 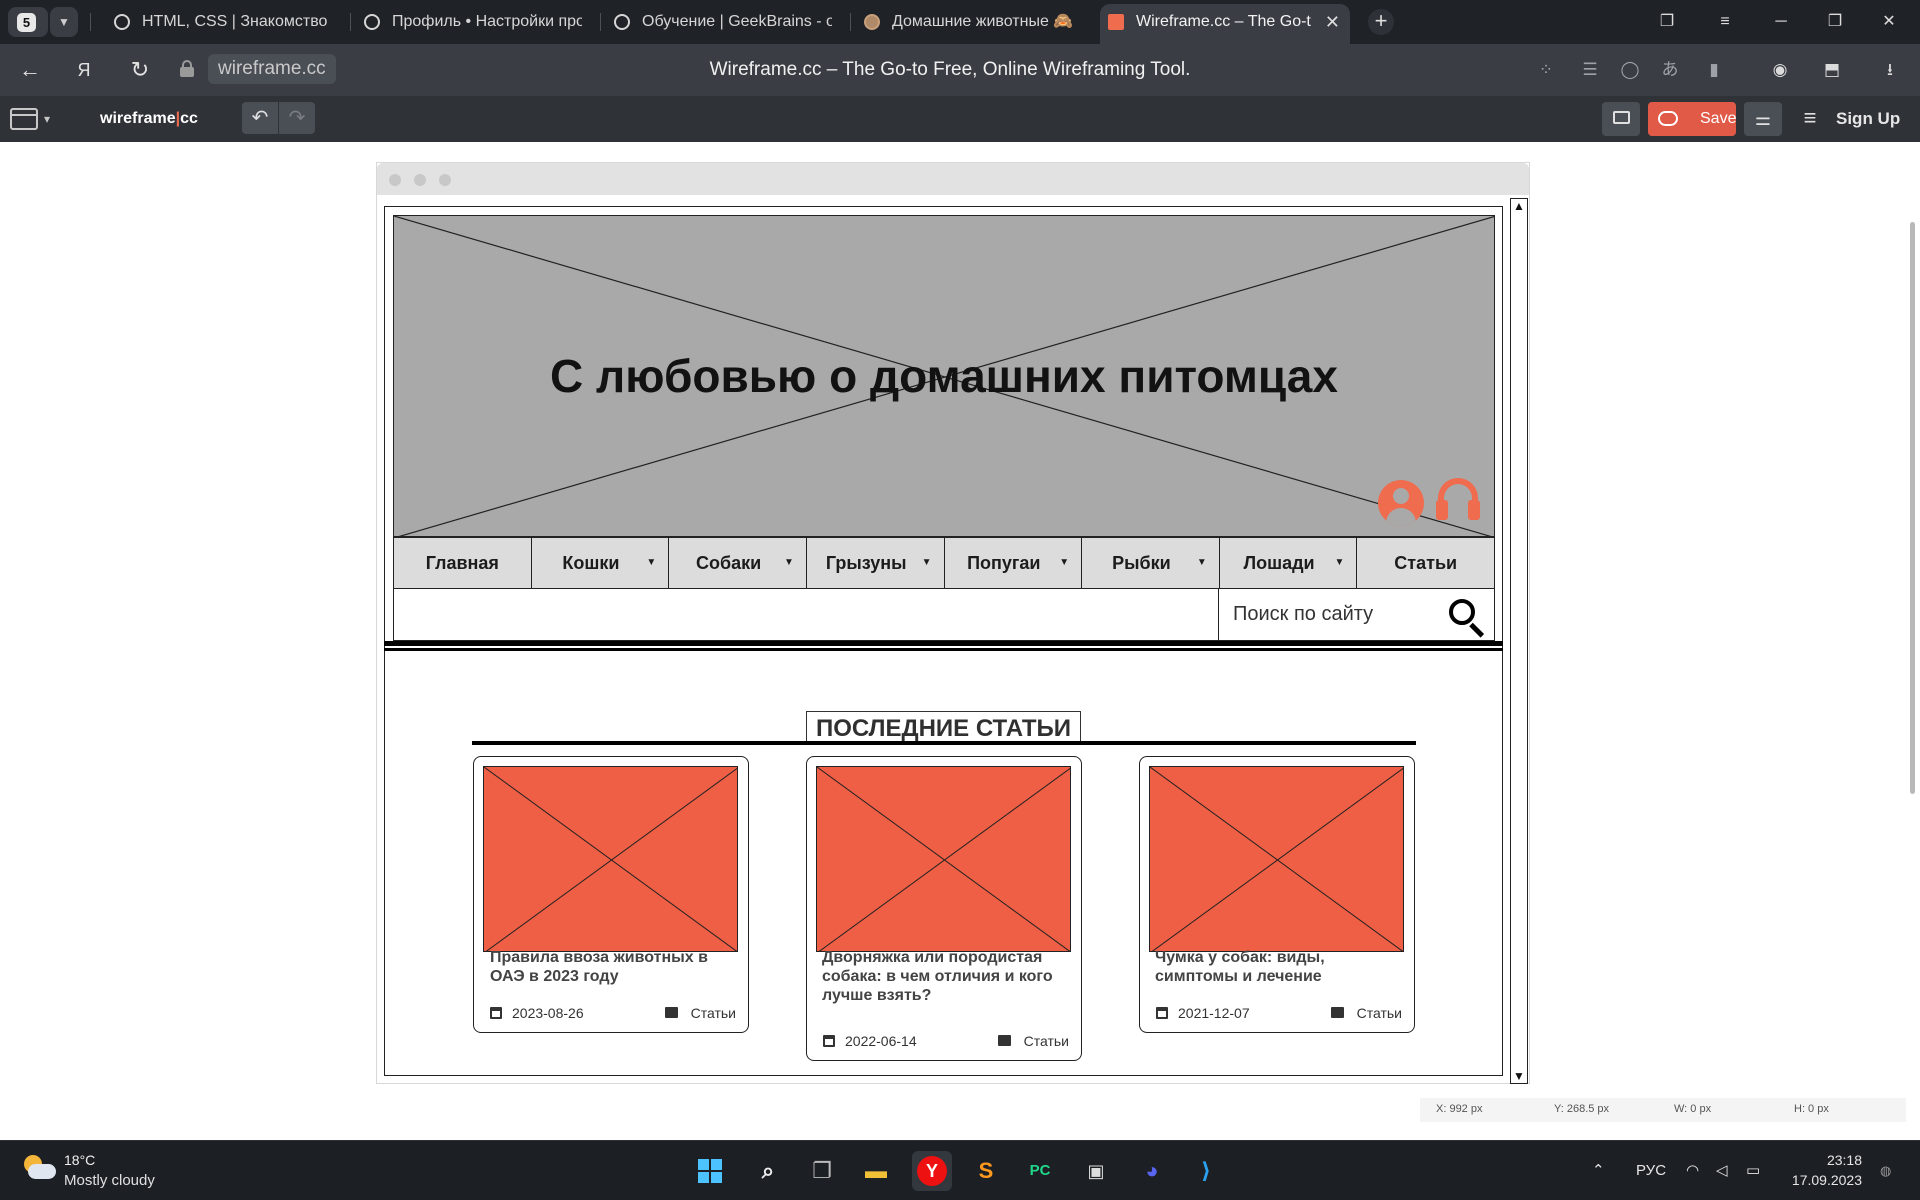 I want to click on tray-chevron-up-icon: ⌃, so click(x=1598, y=1170).